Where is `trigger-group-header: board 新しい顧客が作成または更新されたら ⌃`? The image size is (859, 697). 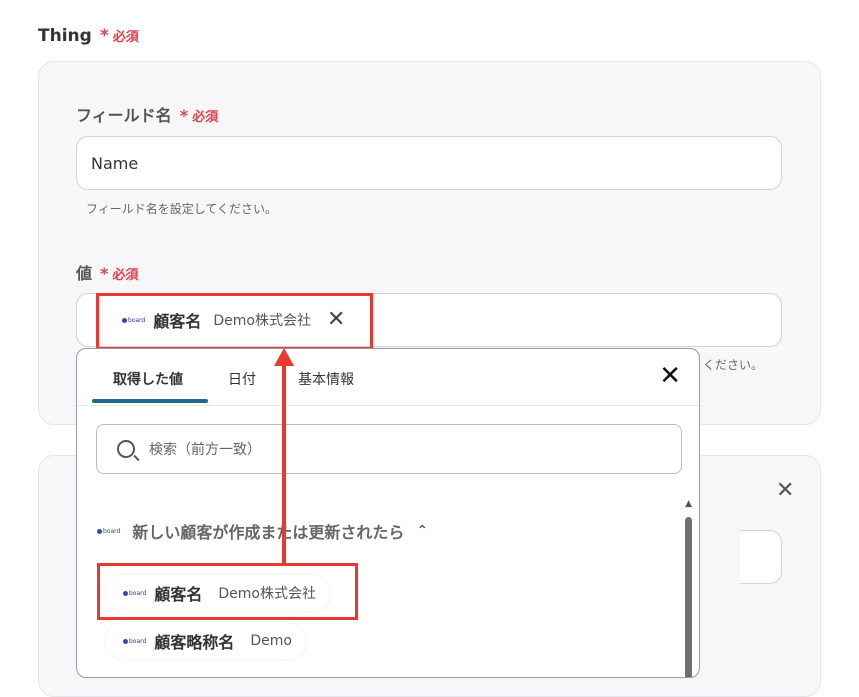
trigger-group-header: board 新しい顧客が作成または更新されたら ⌃ is located at coordinates (262, 531).